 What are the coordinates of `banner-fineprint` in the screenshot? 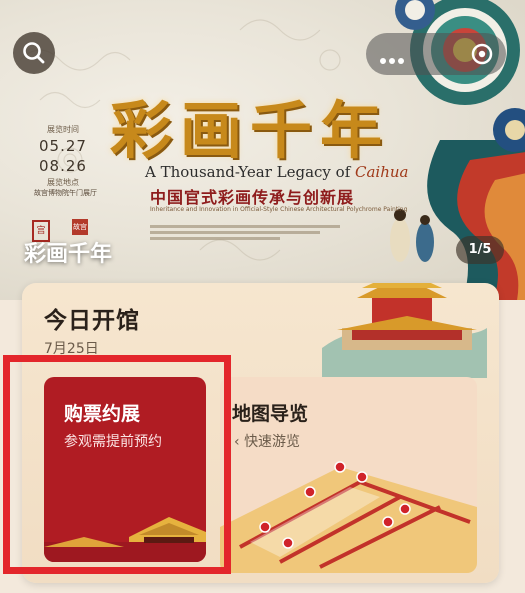 It's located at (250, 232).